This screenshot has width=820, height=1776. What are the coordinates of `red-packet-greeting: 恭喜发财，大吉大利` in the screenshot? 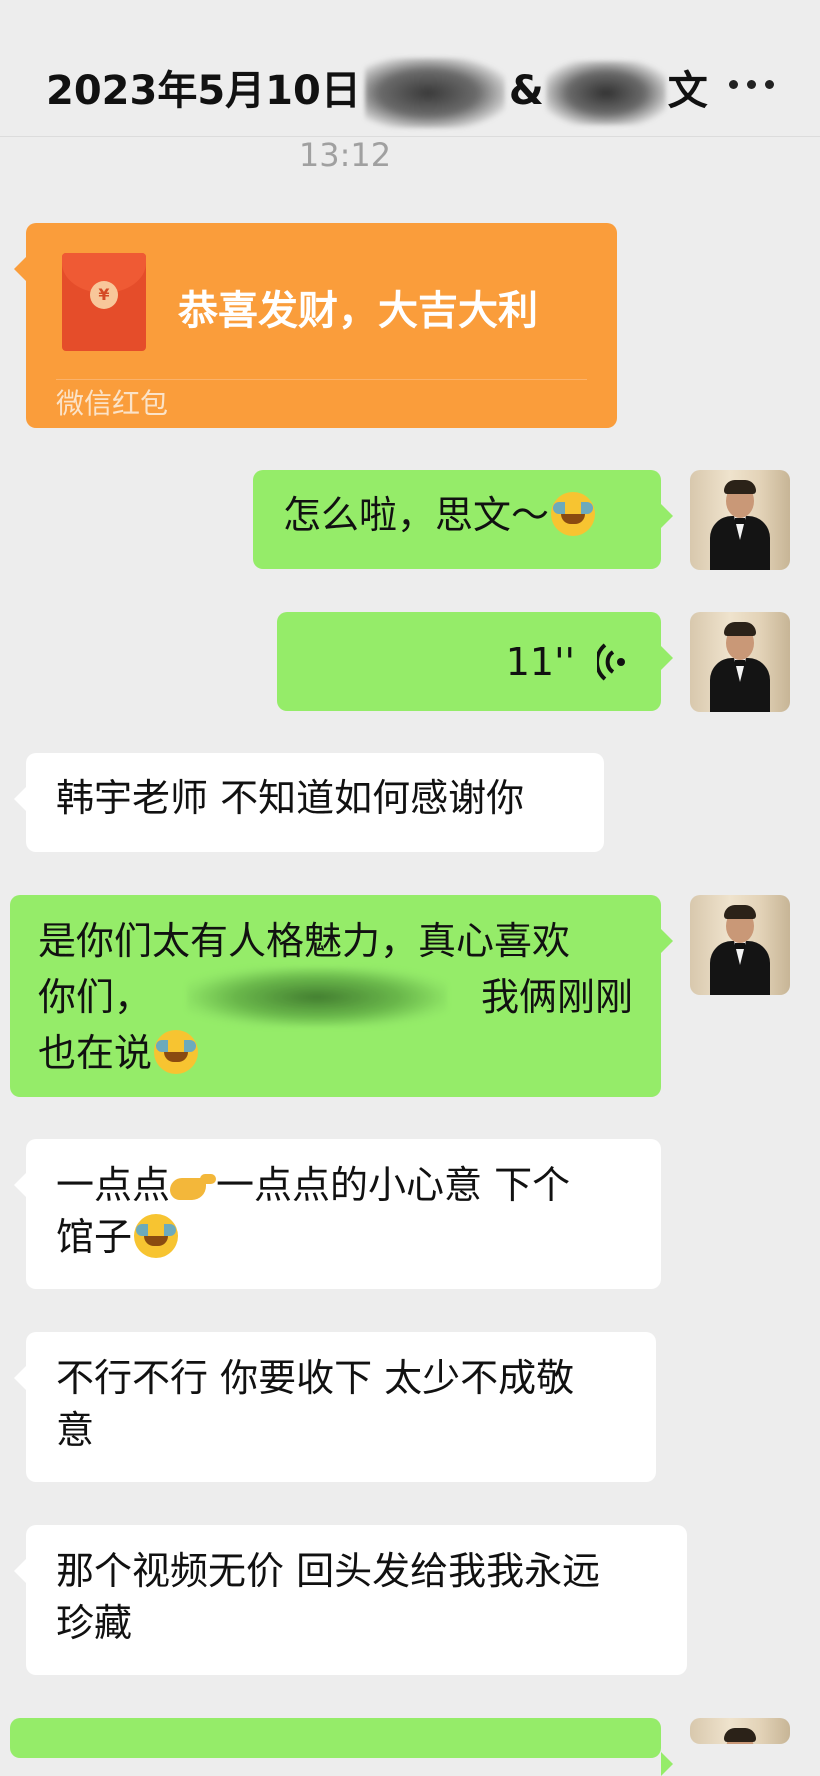 It's located at (358, 311).